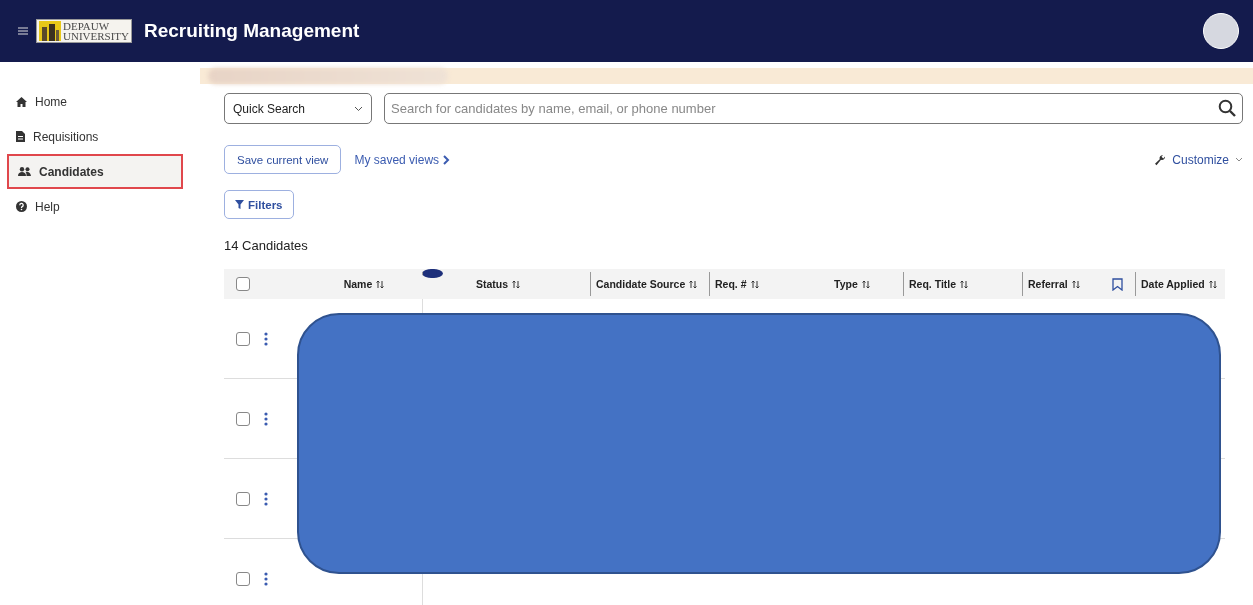 This screenshot has width=1253, height=605. What do you see at coordinates (95, 171) in the screenshot?
I see `sidebar-item: Candidates` at bounding box center [95, 171].